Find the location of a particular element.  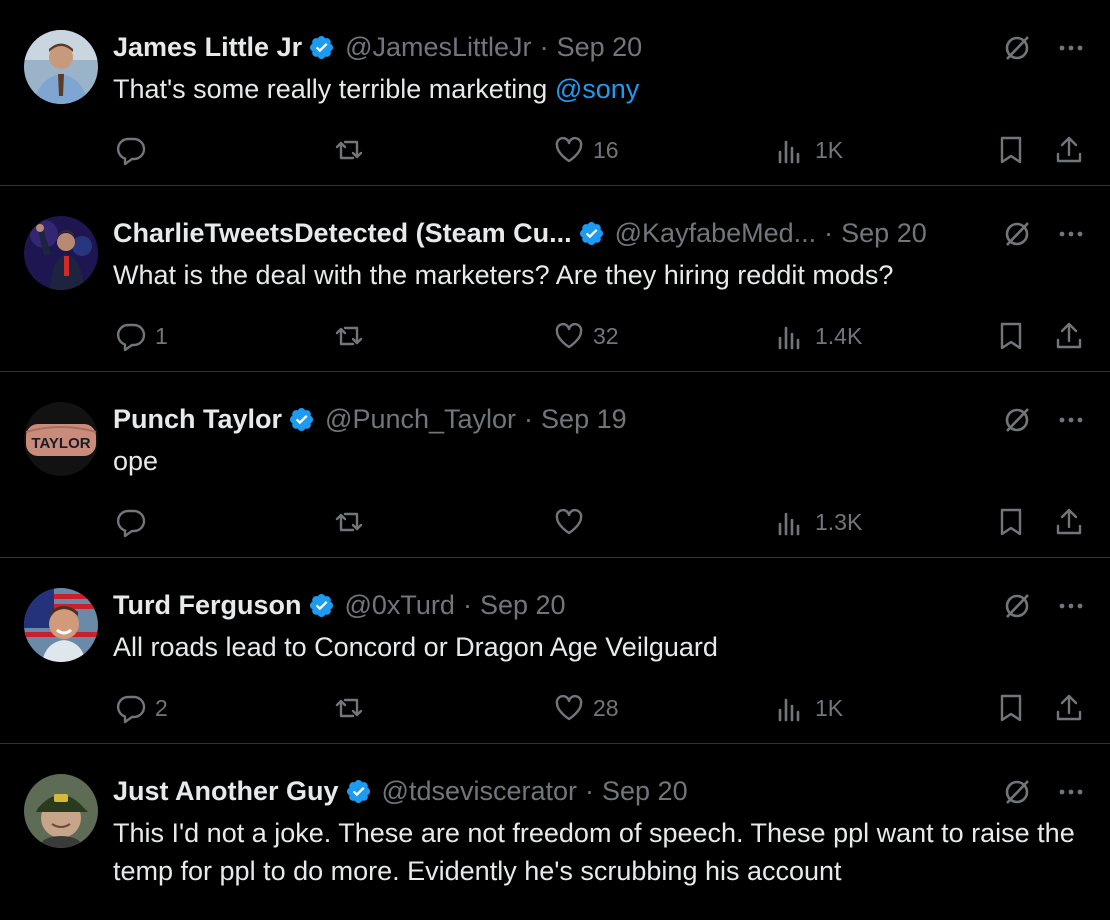

tweet-actions: 16 1K is located at coordinates (603, 150).